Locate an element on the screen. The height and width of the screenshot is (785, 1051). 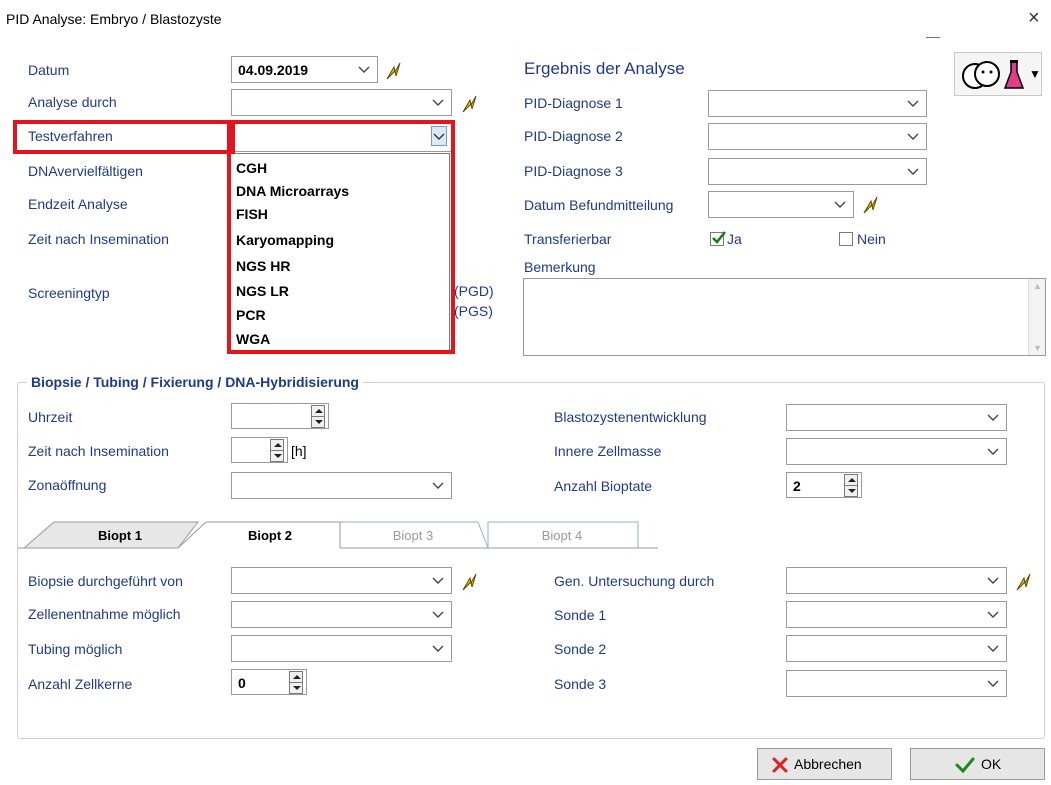
pid-diagnose-1-label: PID-Diagnose 1 is located at coordinates (573, 103).